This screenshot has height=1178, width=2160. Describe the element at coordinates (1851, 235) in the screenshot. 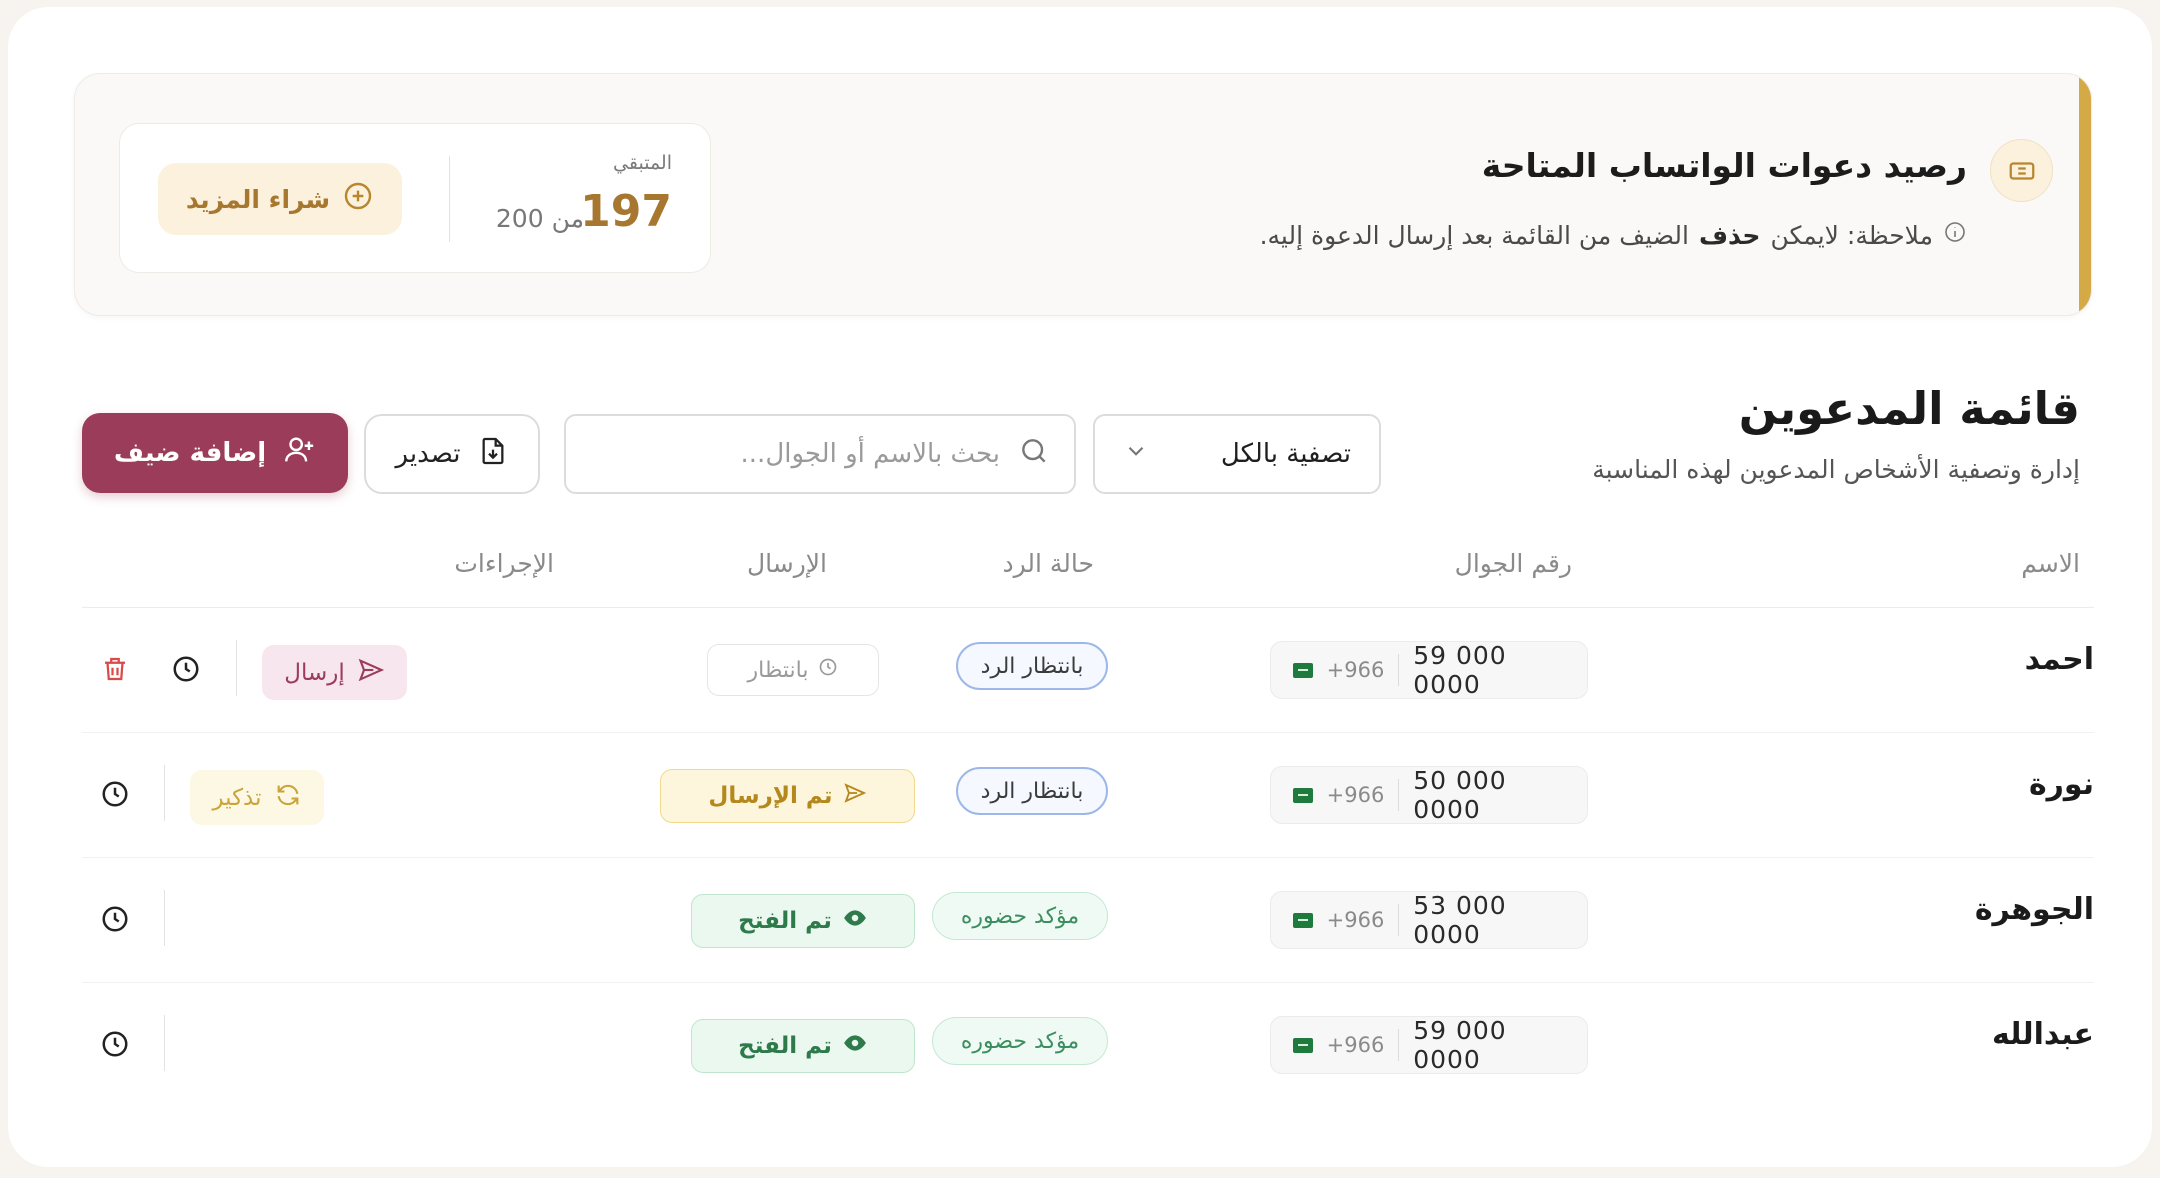

I see `note-prefix: ملاحظة: لايمكن` at that location.